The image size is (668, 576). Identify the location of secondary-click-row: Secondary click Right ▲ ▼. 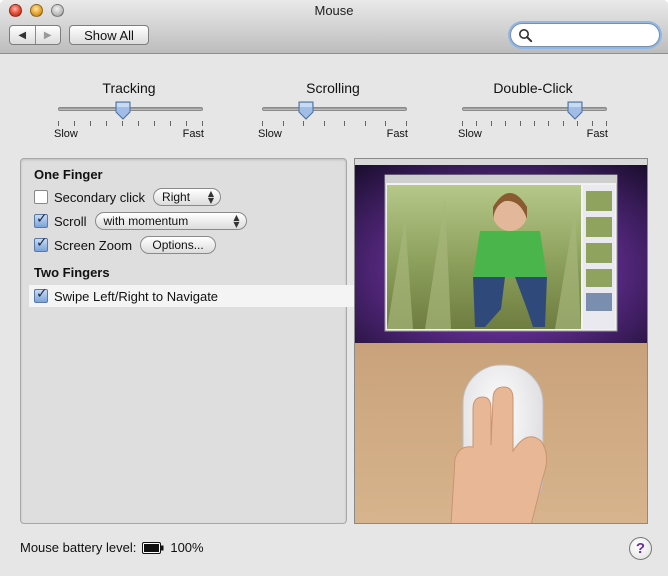
(128, 197).